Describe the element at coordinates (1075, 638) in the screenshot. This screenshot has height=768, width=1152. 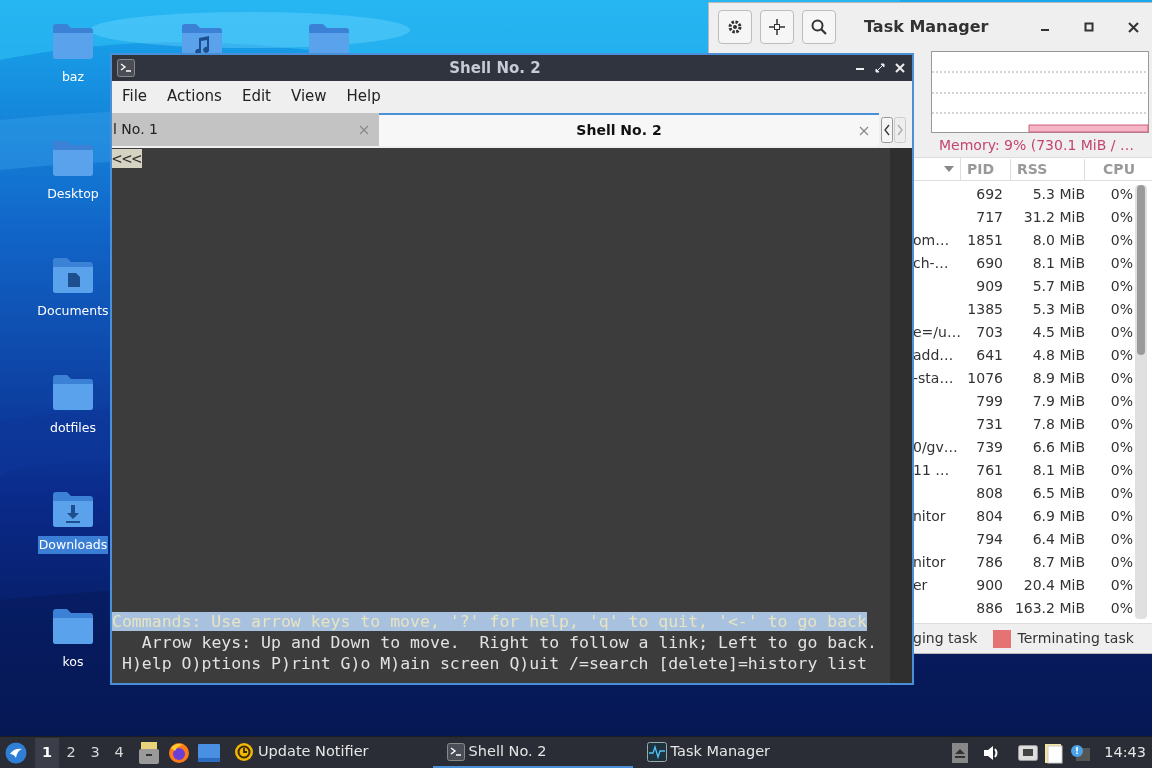
I see `legend-label: Terminating task` at that location.